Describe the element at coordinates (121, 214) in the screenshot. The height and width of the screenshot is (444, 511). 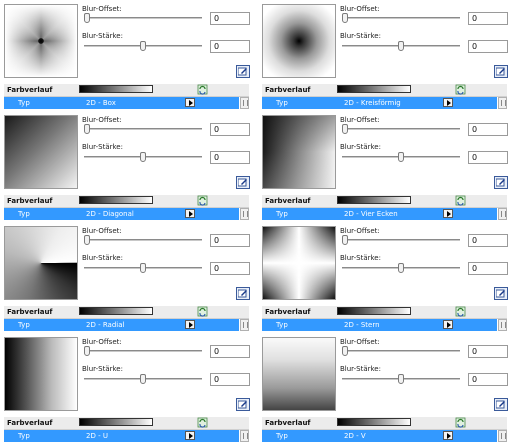
I see `typ-row: Typ 2D - Diagonal` at that location.